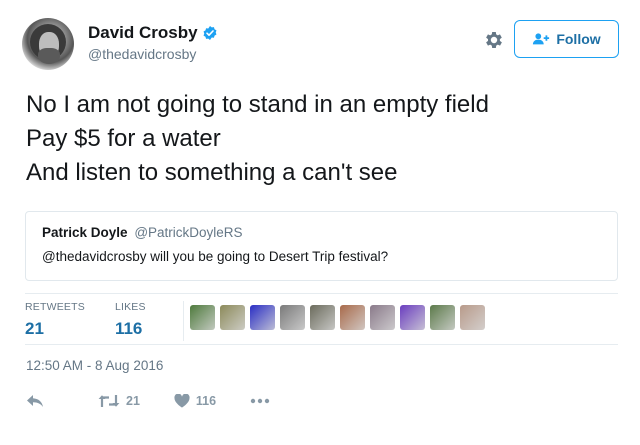  I want to click on follow-button: Follow, so click(566, 39).